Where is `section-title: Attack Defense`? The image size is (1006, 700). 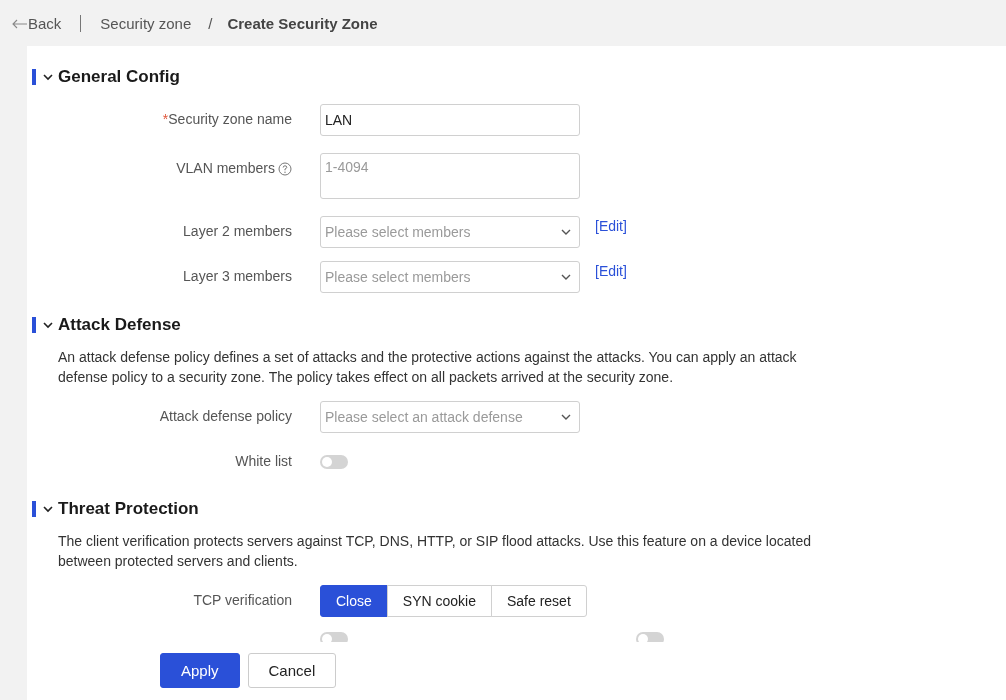 section-title: Attack Defense is located at coordinates (119, 325).